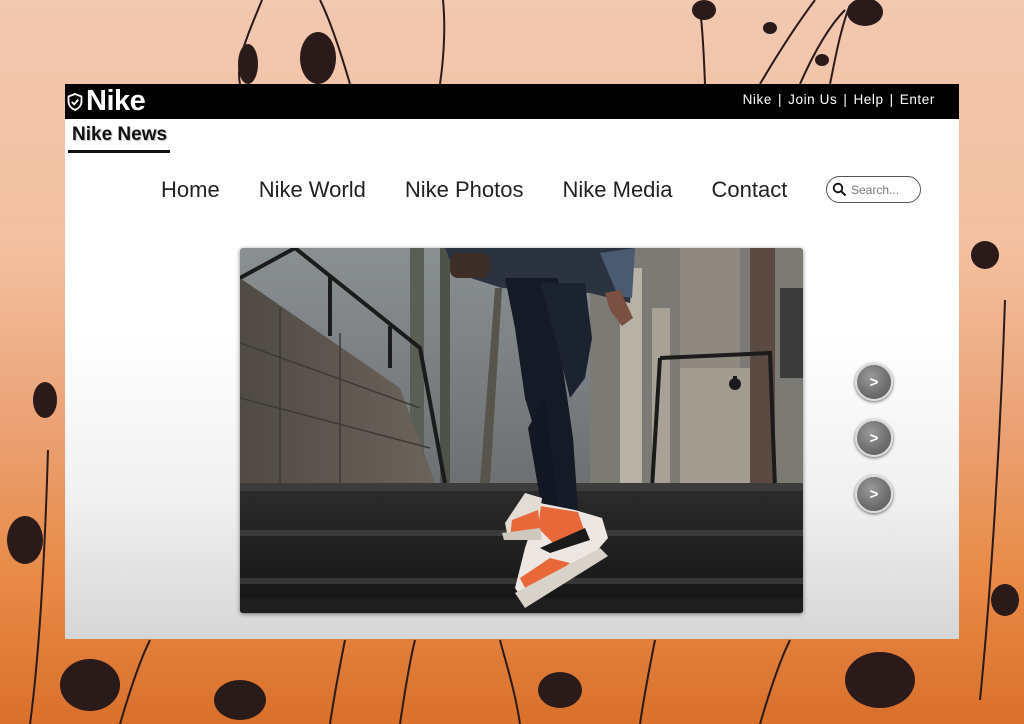 This screenshot has height=724, width=1024. What do you see at coordinates (119, 151) in the screenshot?
I see `section-title-underline` at bounding box center [119, 151].